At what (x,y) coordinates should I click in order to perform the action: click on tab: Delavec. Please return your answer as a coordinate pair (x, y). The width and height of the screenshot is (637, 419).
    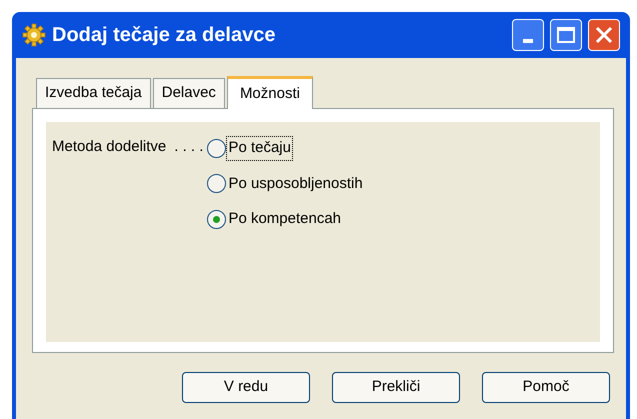
    Looking at the image, I should click on (188, 93).